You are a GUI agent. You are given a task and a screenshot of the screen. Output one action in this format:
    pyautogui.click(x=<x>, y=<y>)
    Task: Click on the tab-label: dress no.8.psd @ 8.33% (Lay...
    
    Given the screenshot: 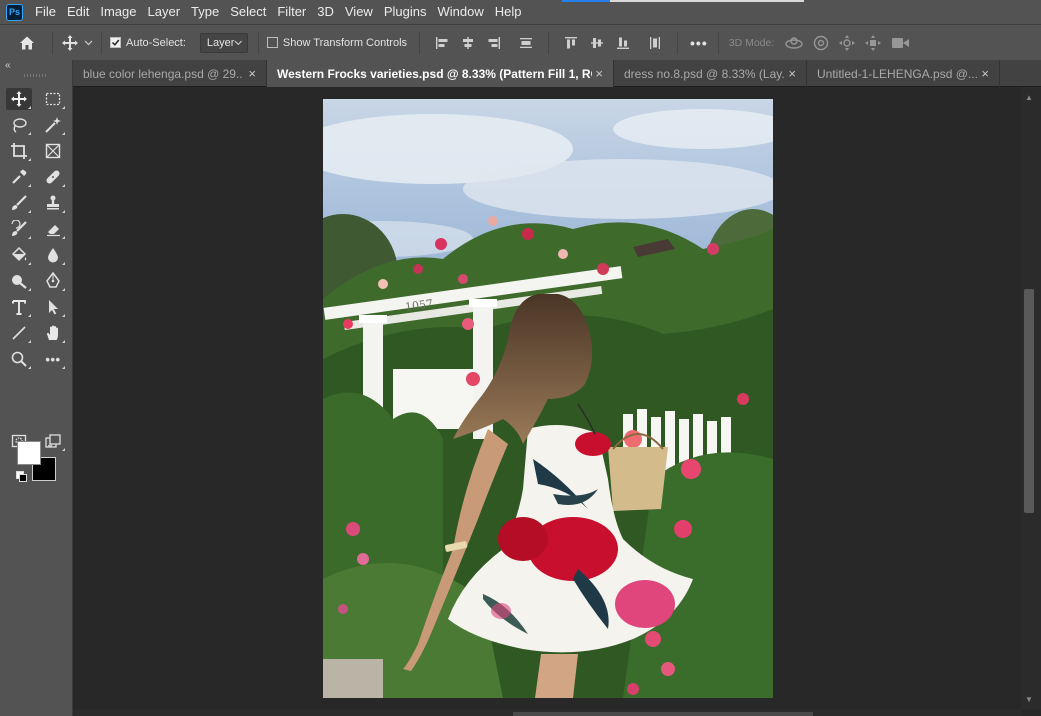 What is the action you would take?
    pyautogui.click(x=704, y=73)
    